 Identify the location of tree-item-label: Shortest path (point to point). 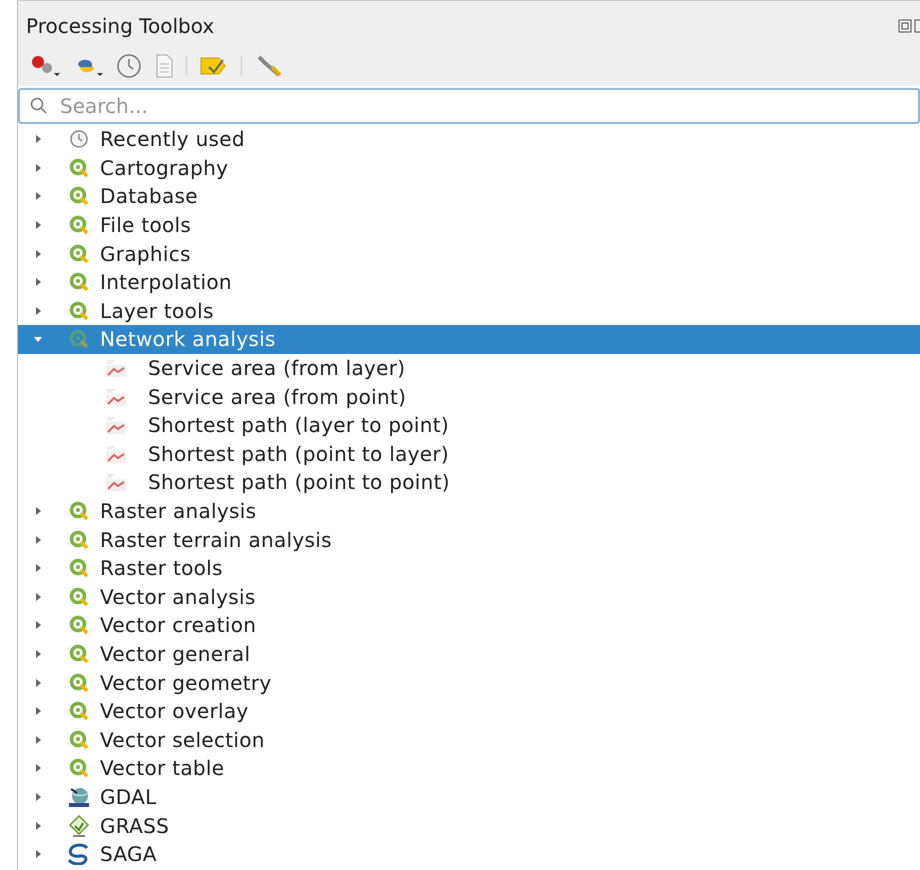
(299, 482).